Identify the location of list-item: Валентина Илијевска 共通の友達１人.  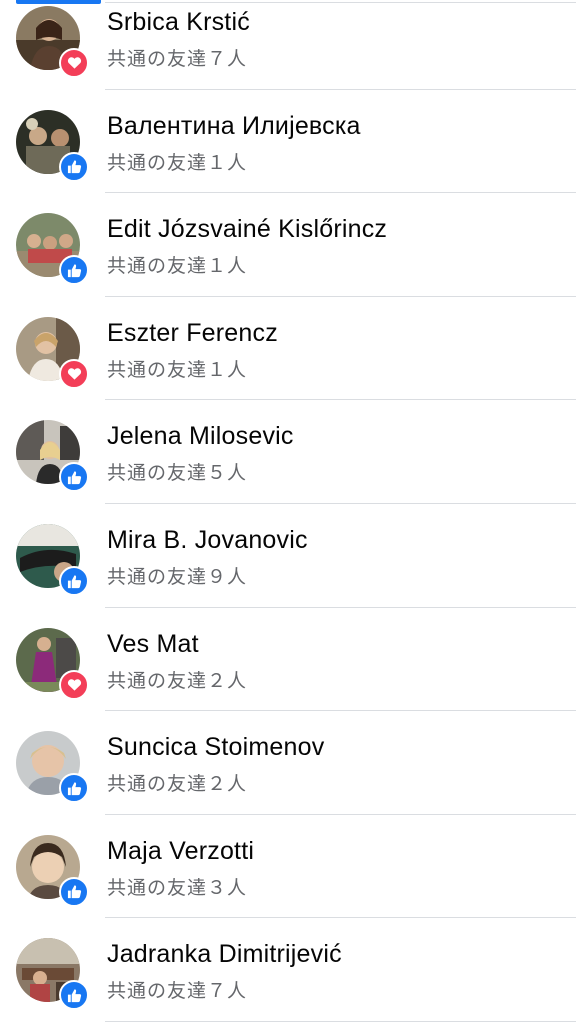
(288, 142).